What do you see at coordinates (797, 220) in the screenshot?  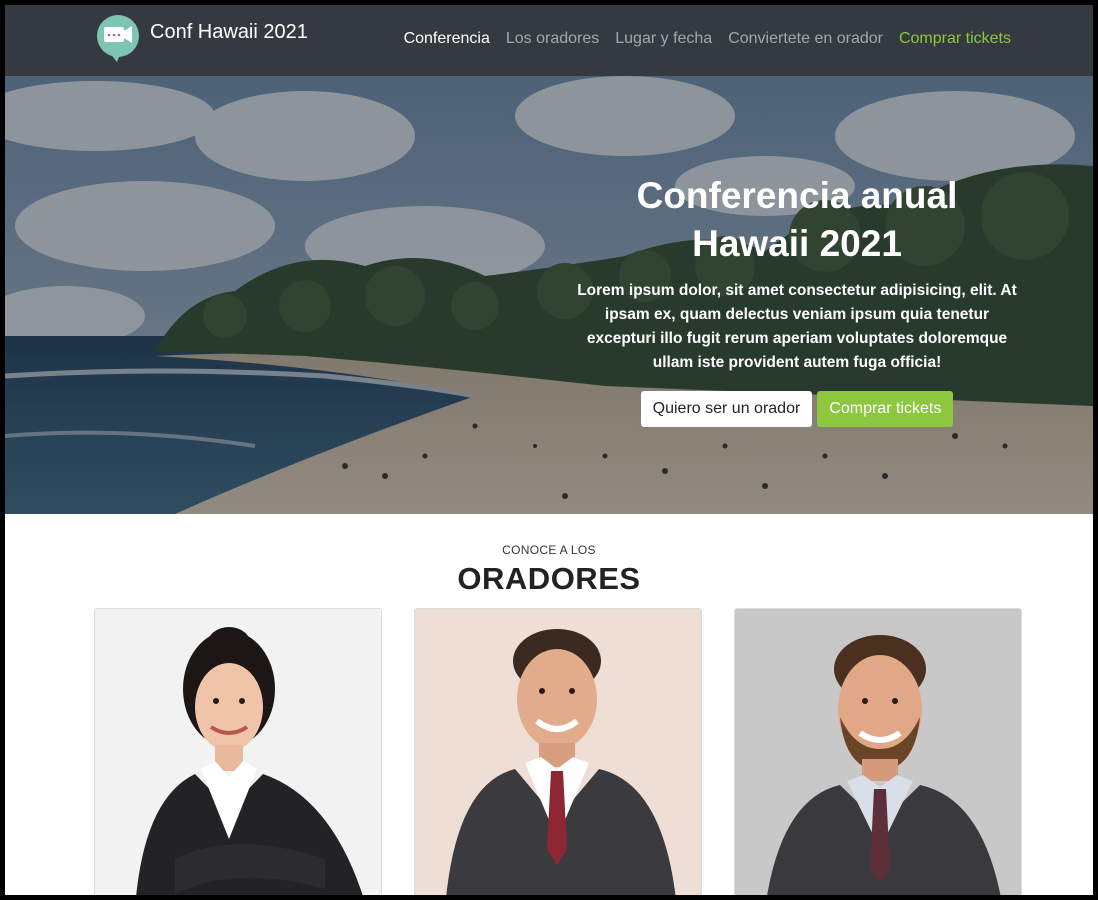 I see `hero-title: Conferencia anual Hawaii 2021` at bounding box center [797, 220].